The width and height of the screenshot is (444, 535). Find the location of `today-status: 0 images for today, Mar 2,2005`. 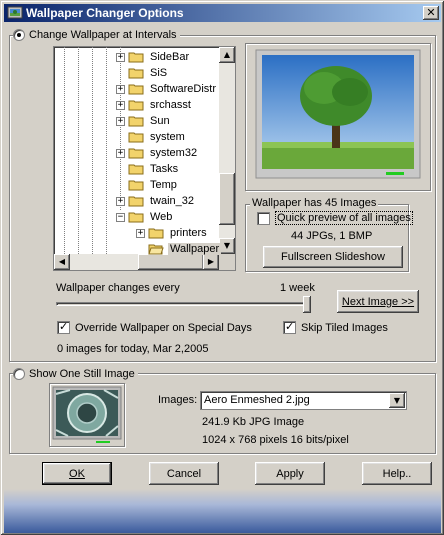

today-status: 0 images for today, Mar 2,2005 is located at coordinates (133, 349).